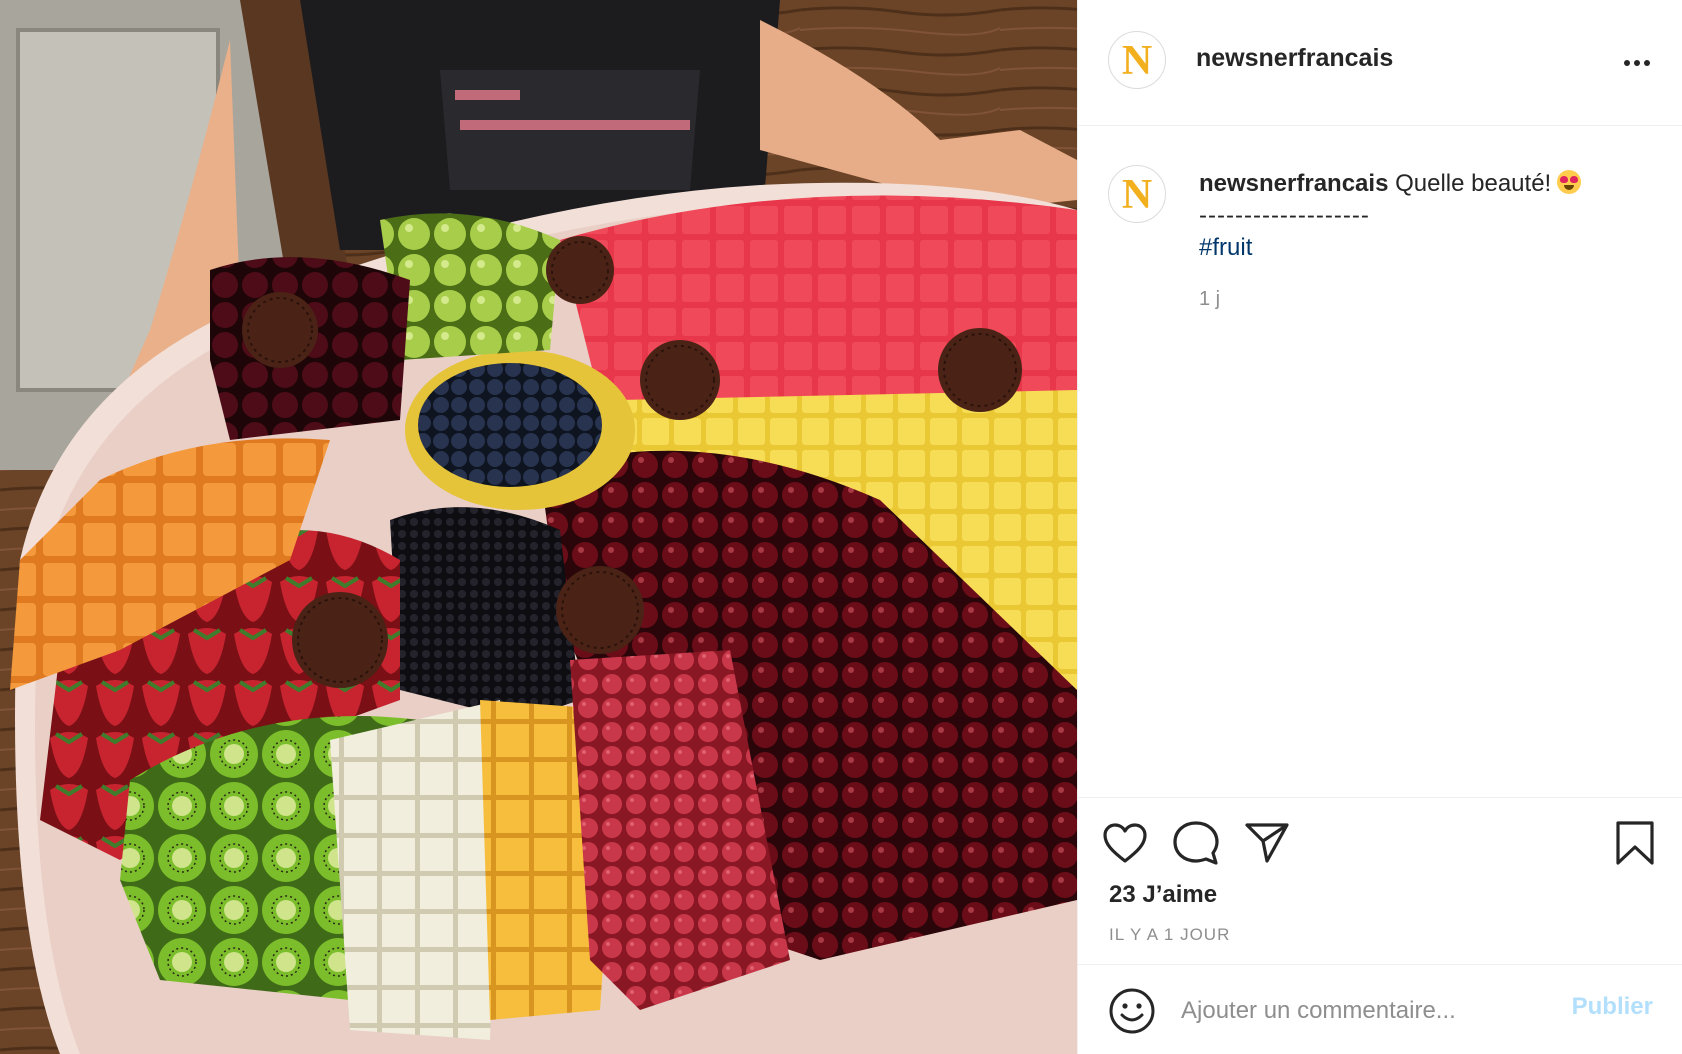 This screenshot has height=1054, width=1682. I want to click on comment-icon-svg, so click(1196, 843).